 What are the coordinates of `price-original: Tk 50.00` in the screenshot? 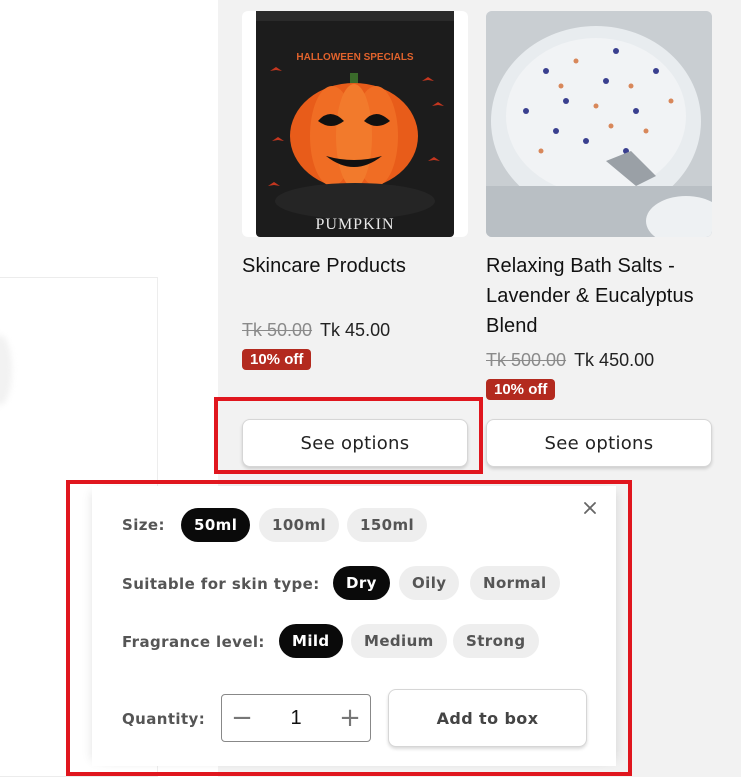 It's located at (277, 330).